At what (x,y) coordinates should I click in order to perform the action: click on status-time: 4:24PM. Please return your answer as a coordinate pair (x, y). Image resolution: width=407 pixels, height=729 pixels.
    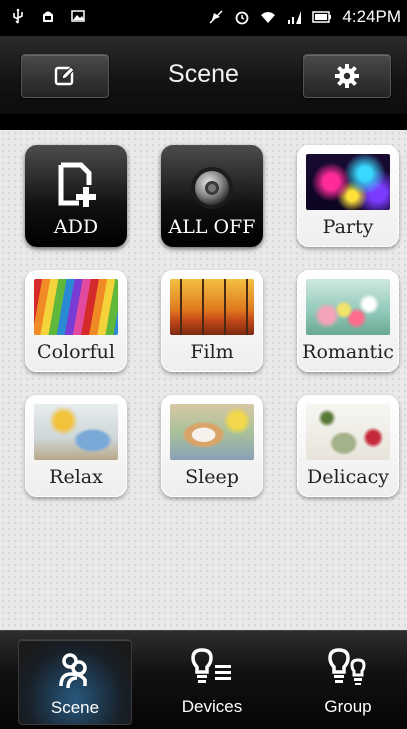
    Looking at the image, I should click on (371, 16).